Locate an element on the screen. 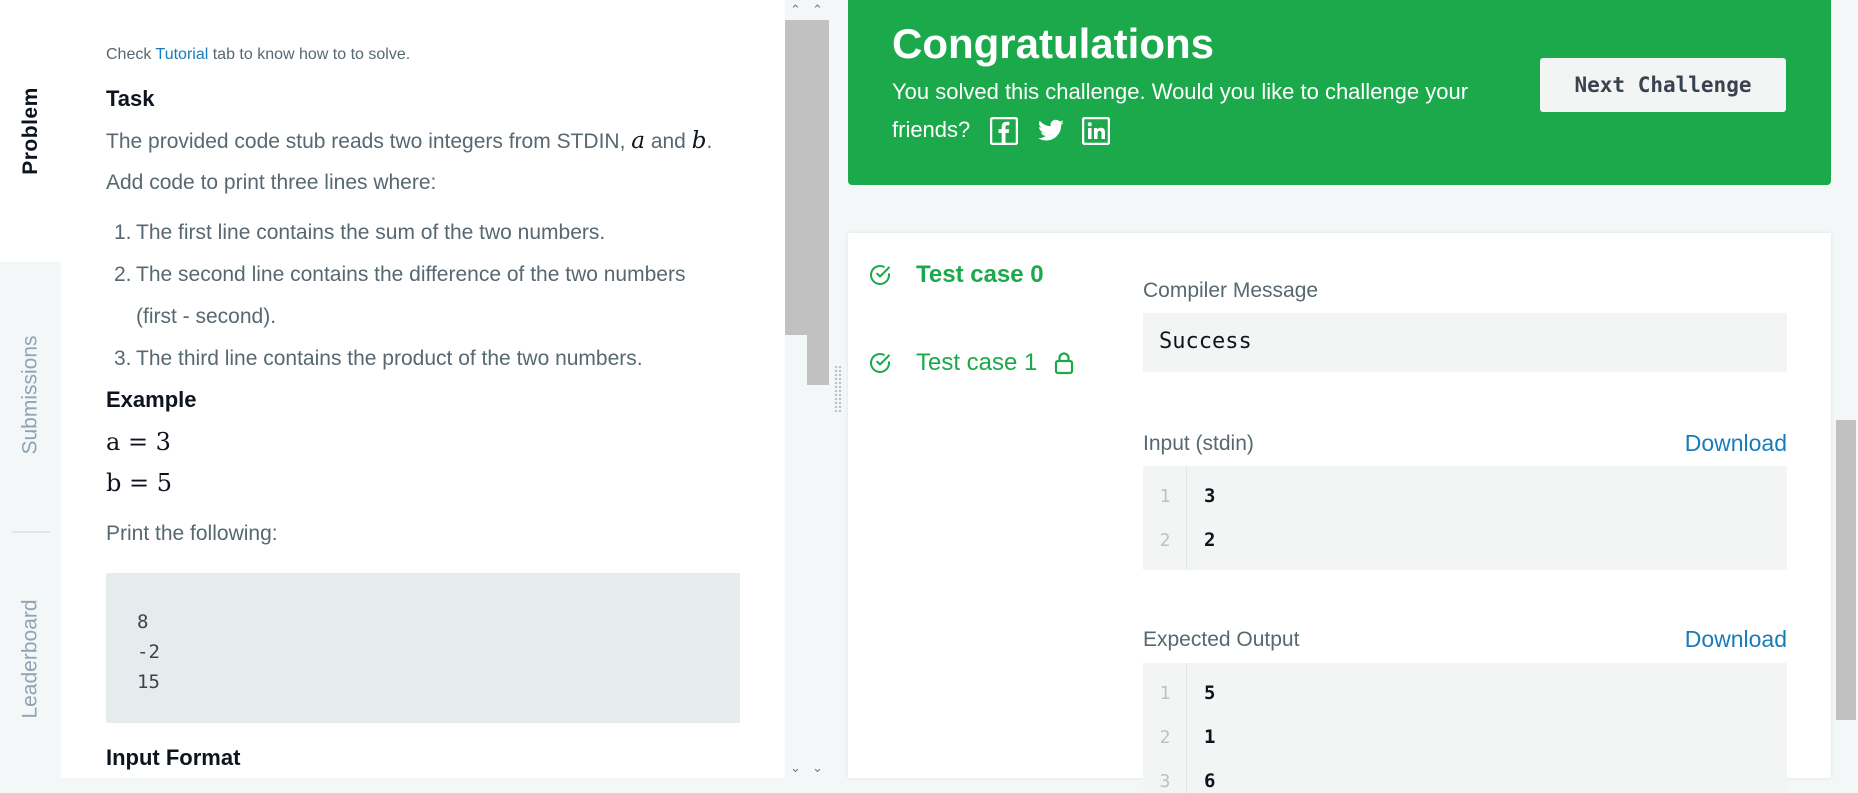 The image size is (1858, 793). test-case-0: Test case 0 is located at coordinates (956, 275).